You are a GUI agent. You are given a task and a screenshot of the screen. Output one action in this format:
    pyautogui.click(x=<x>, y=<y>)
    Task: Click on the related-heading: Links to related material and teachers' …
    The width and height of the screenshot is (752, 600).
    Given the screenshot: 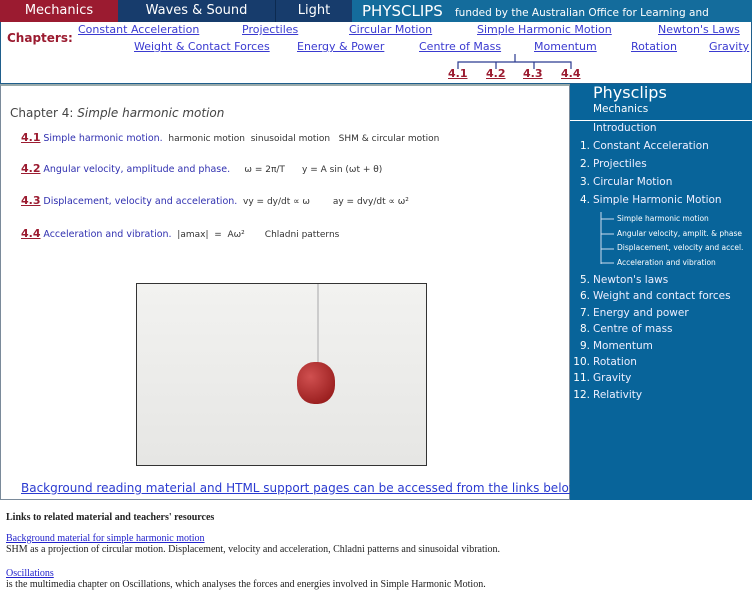 What is the action you would take?
    pyautogui.click(x=110, y=517)
    